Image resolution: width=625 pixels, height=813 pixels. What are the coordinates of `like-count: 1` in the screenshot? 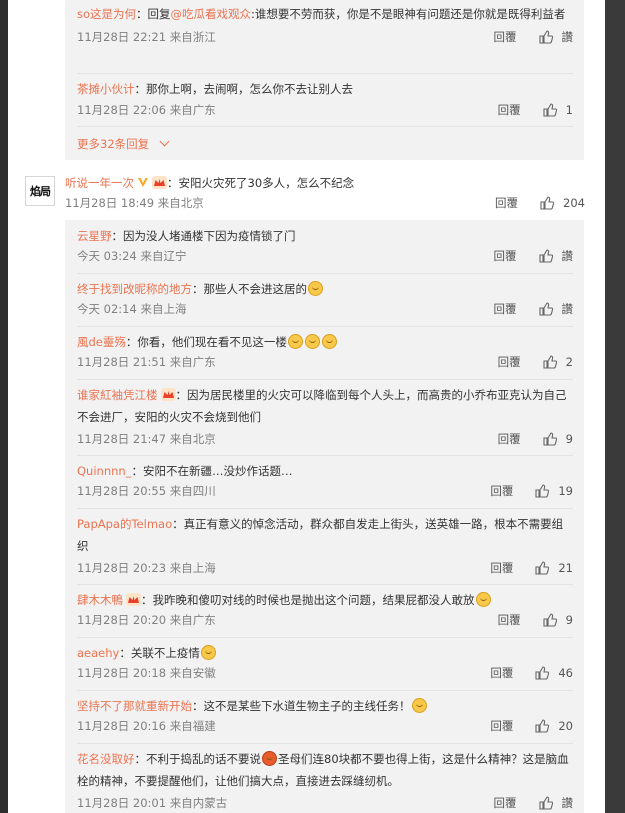 It's located at (569, 110).